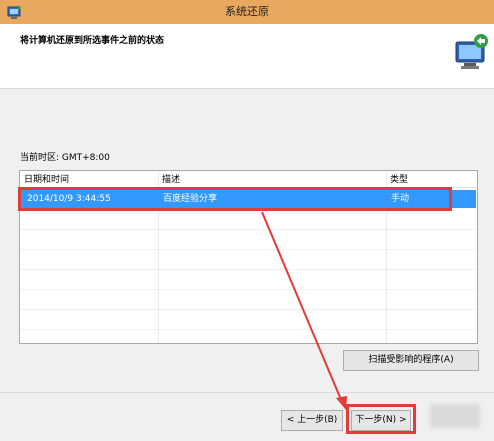  Describe the element at coordinates (69, 199) in the screenshot. I see `cell-datetime: 2014/10/9 3:44:55` at that location.